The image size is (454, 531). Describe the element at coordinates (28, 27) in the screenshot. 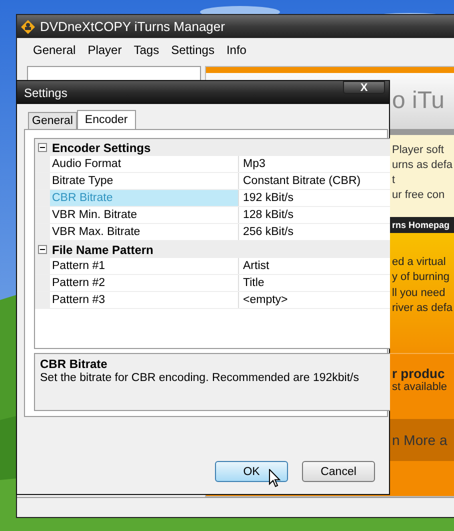

I see `diamond-icon` at that location.